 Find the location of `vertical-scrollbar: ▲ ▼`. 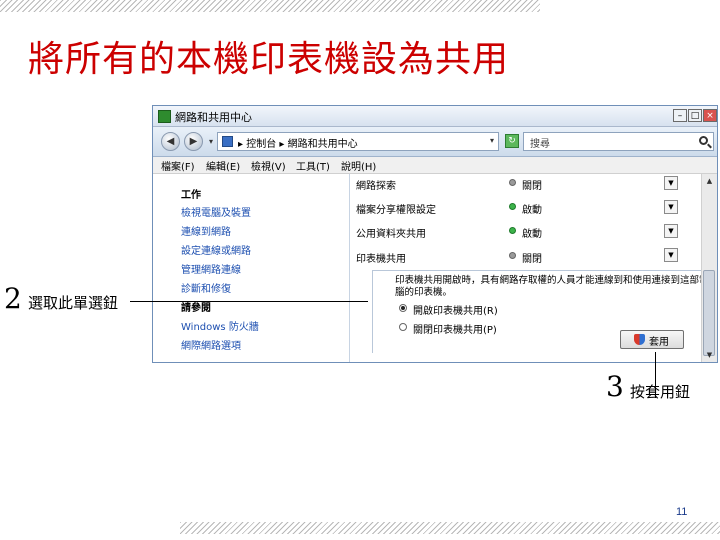

vertical-scrollbar: ▲ ▼ is located at coordinates (709, 268).